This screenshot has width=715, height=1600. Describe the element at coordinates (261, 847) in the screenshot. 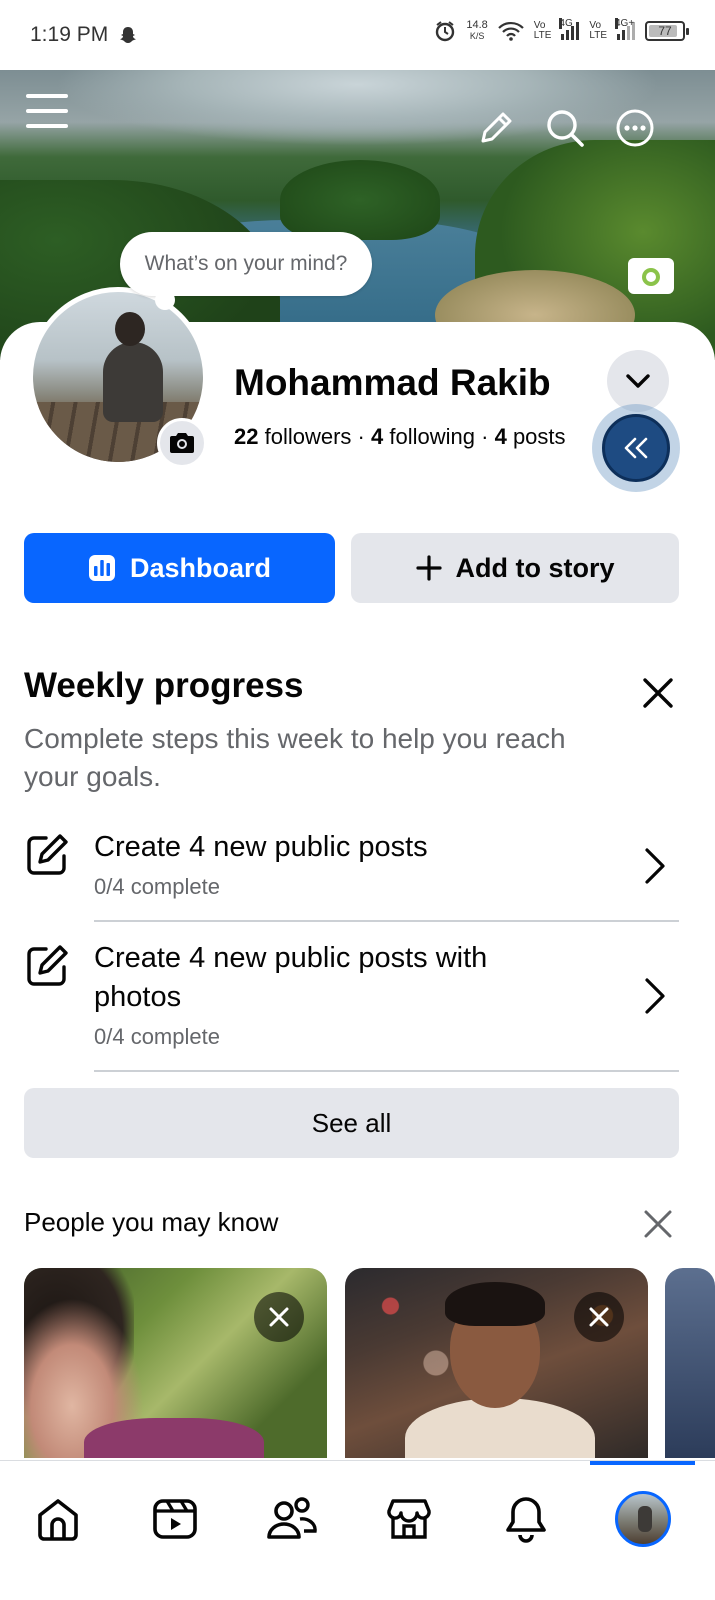

I see `task-title: Create 4 new public posts` at that location.